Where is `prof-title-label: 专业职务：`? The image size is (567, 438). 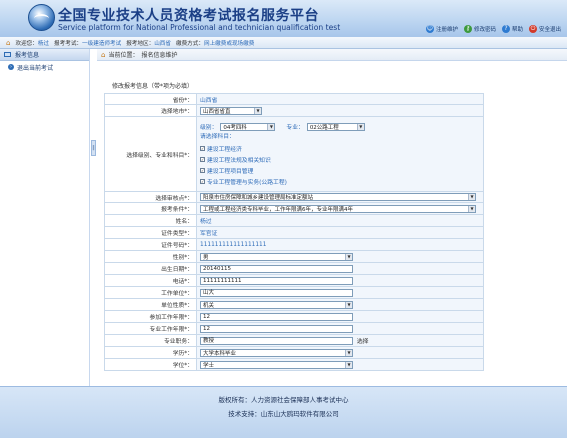 prof-title-label: 专业职务： is located at coordinates (150, 340).